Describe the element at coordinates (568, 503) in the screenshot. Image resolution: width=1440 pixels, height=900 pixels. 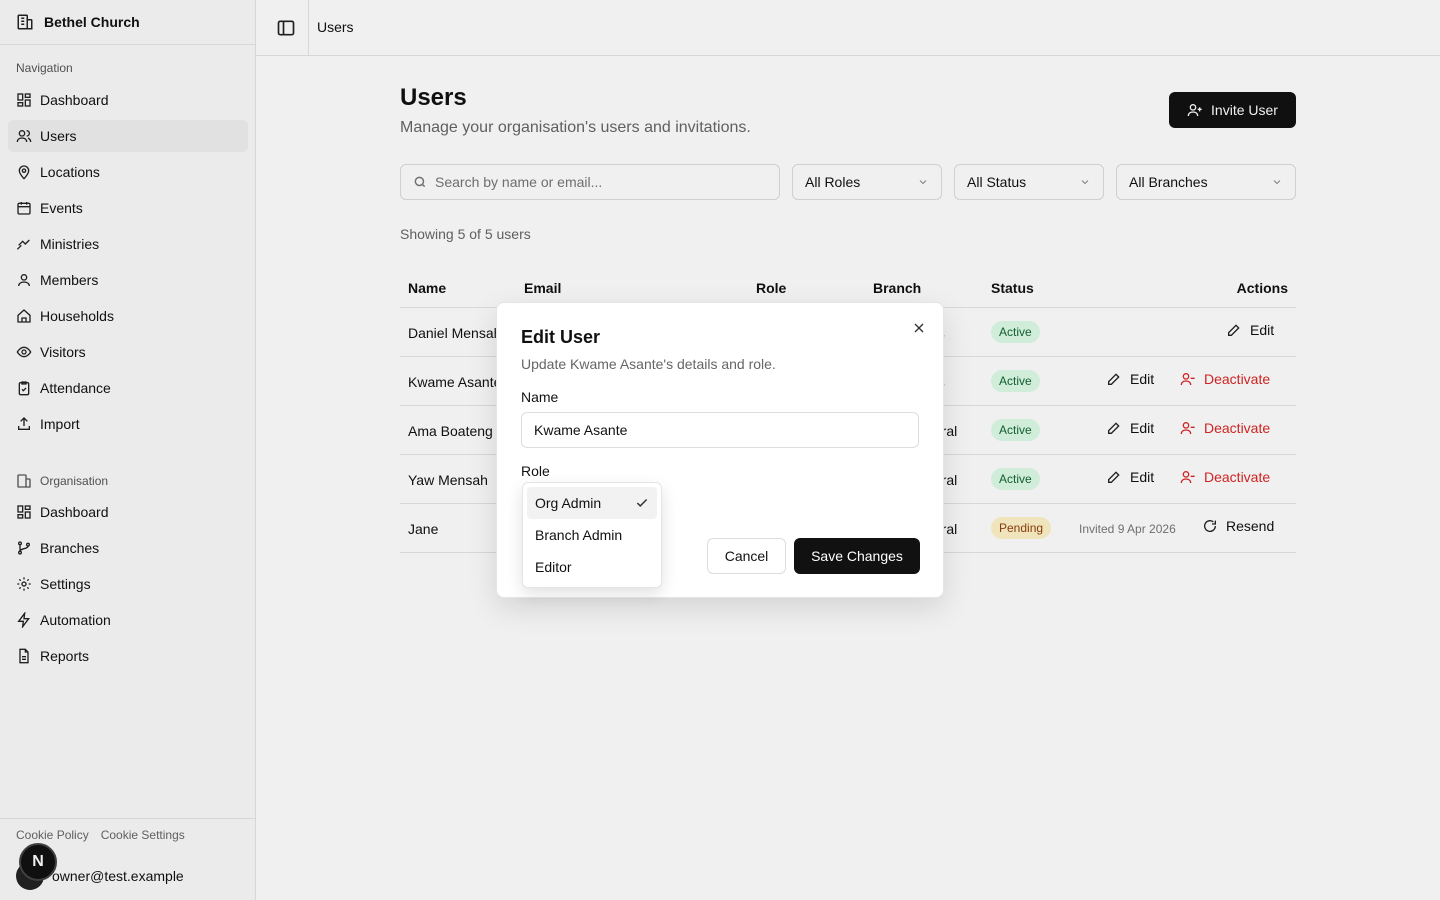
I see `option-label: Org Admin` at that location.